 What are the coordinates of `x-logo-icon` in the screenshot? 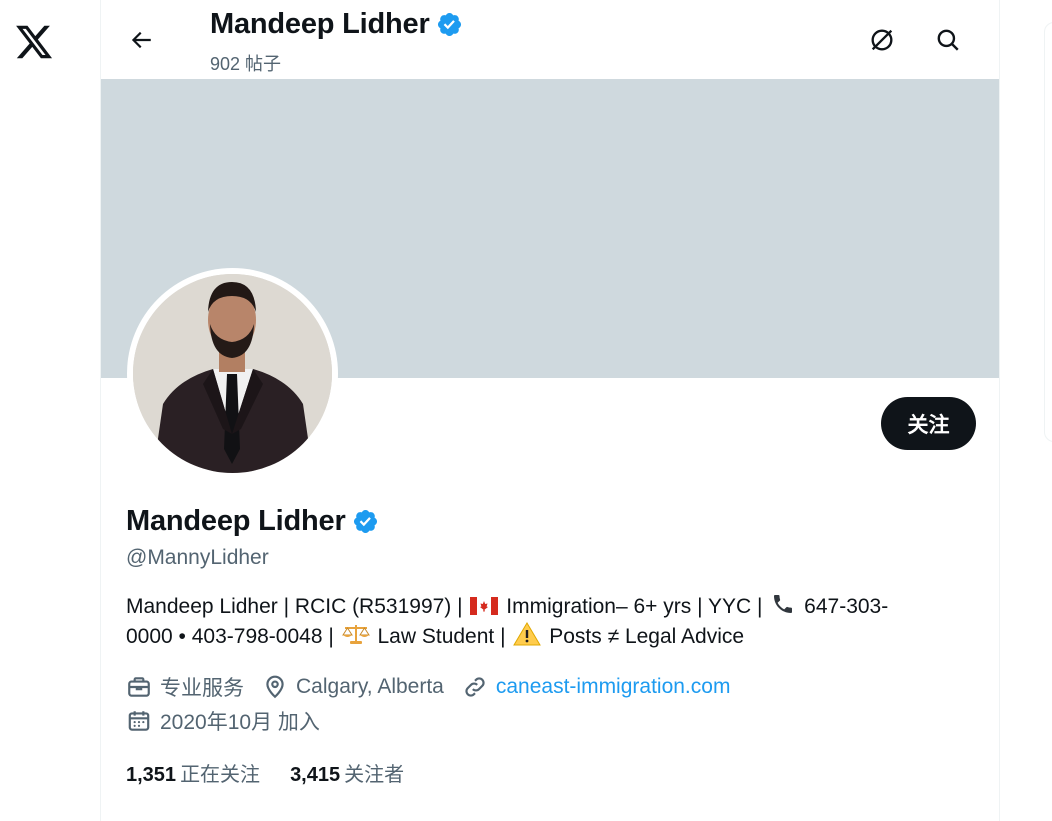 It's located at (34, 42).